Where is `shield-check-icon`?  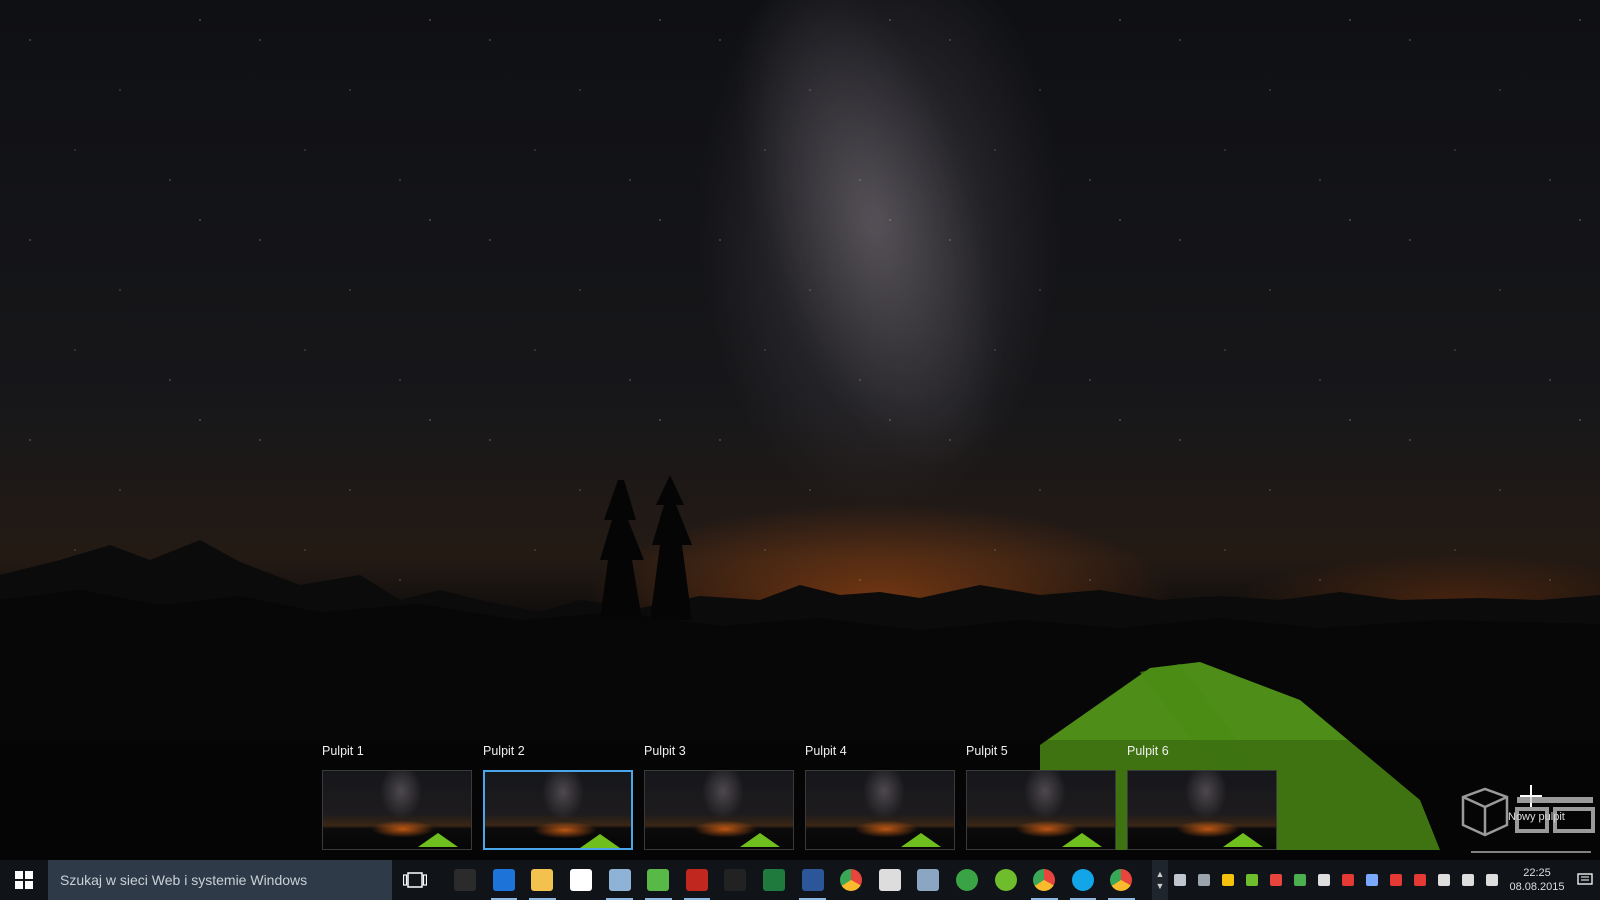
shield-check-icon is located at coordinates (1300, 880).